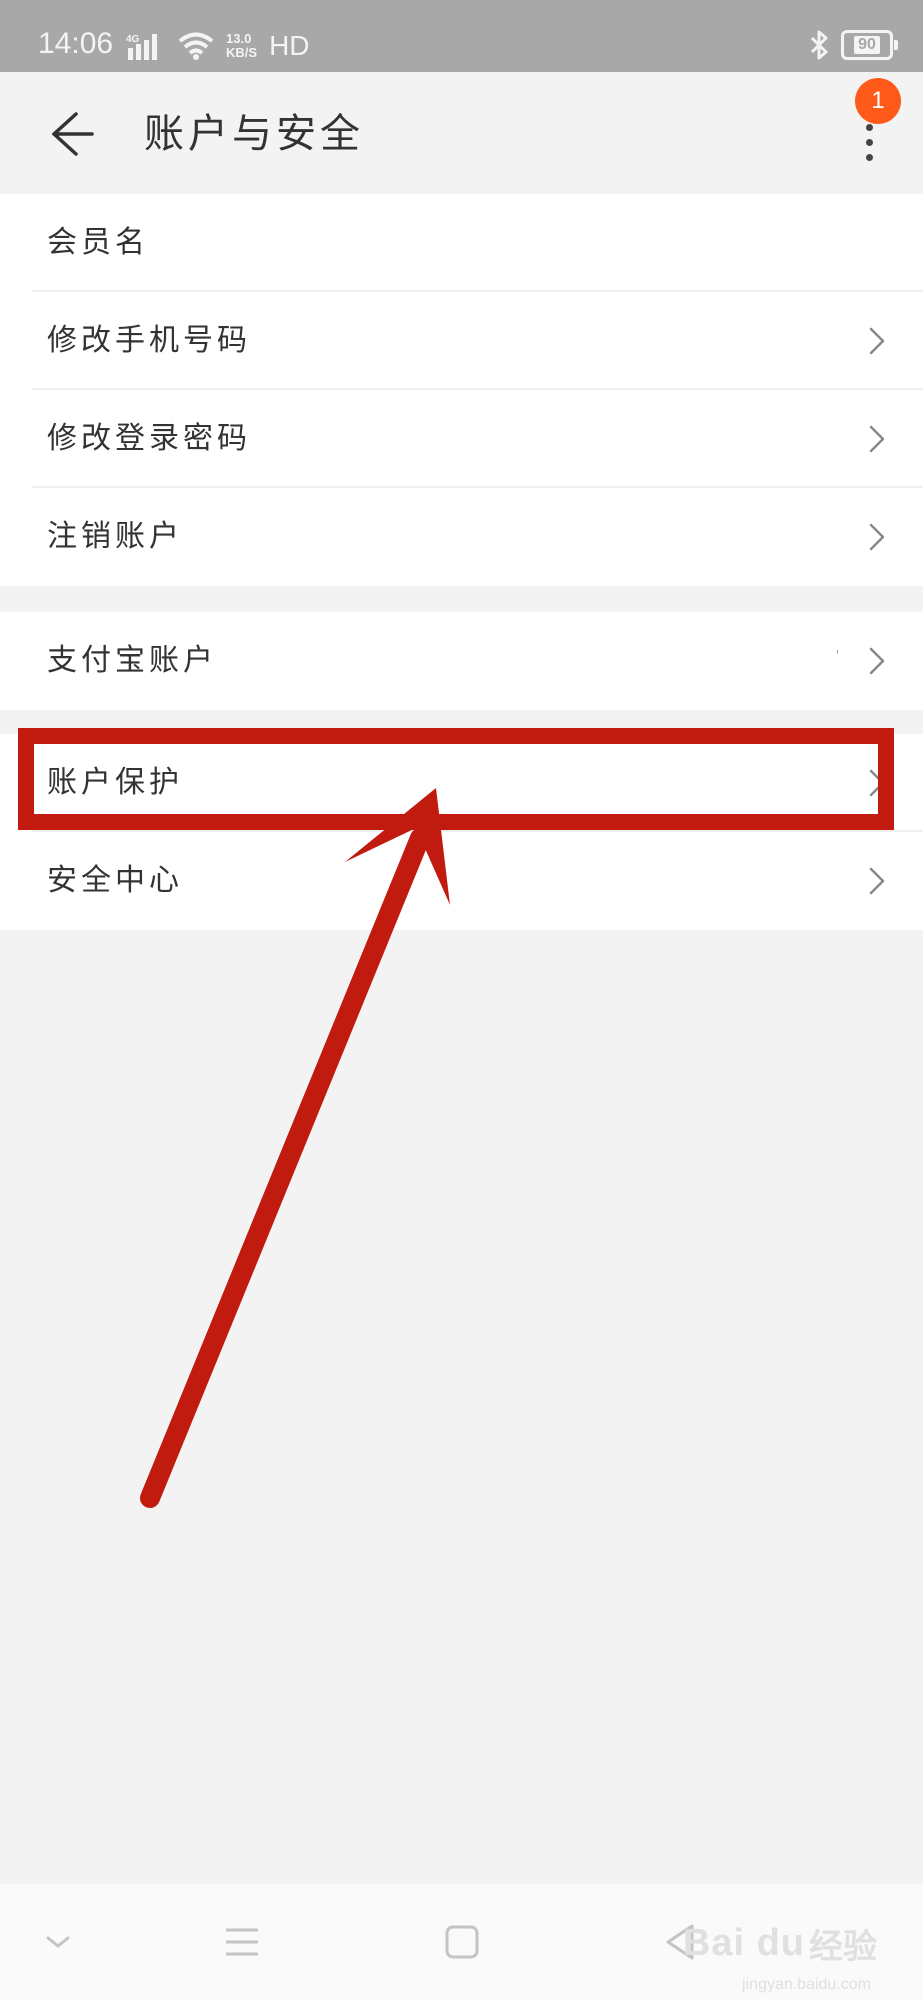  What do you see at coordinates (196, 46) in the screenshot?
I see `wifi-icon` at bounding box center [196, 46].